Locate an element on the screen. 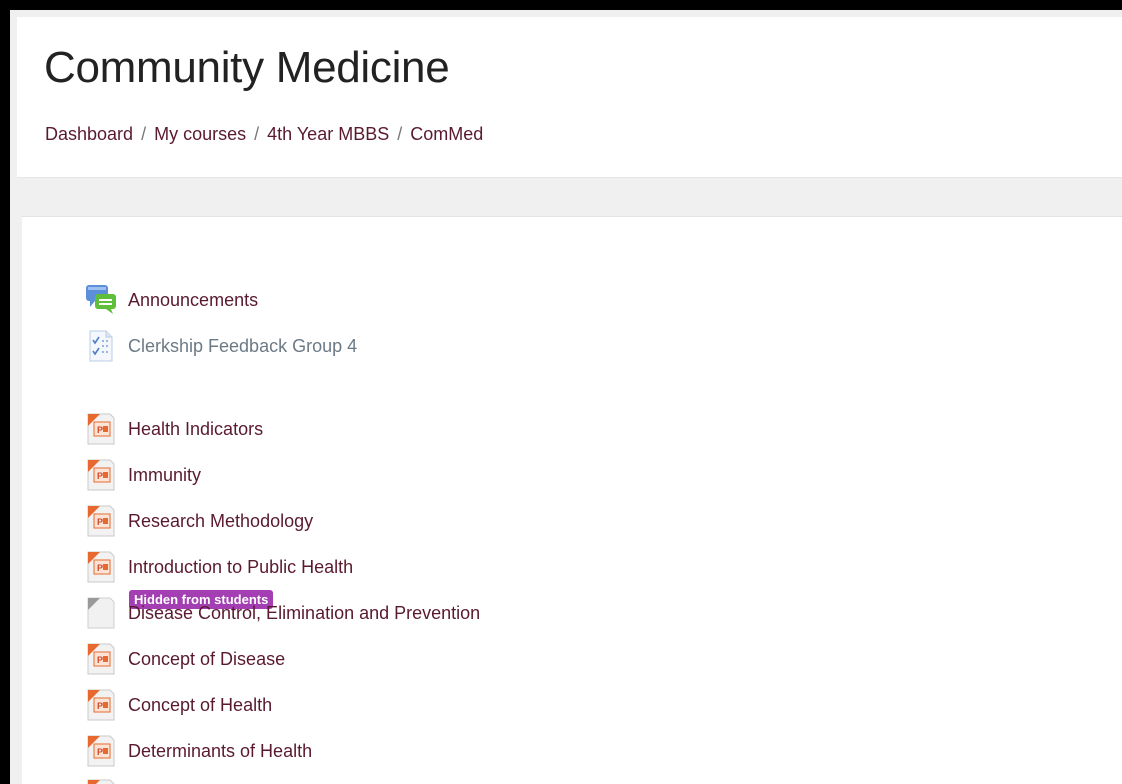 The width and height of the screenshot is (1122, 784). activity-clerkship-feedback: Clerkship Feedback Group 4 is located at coordinates (220, 346).